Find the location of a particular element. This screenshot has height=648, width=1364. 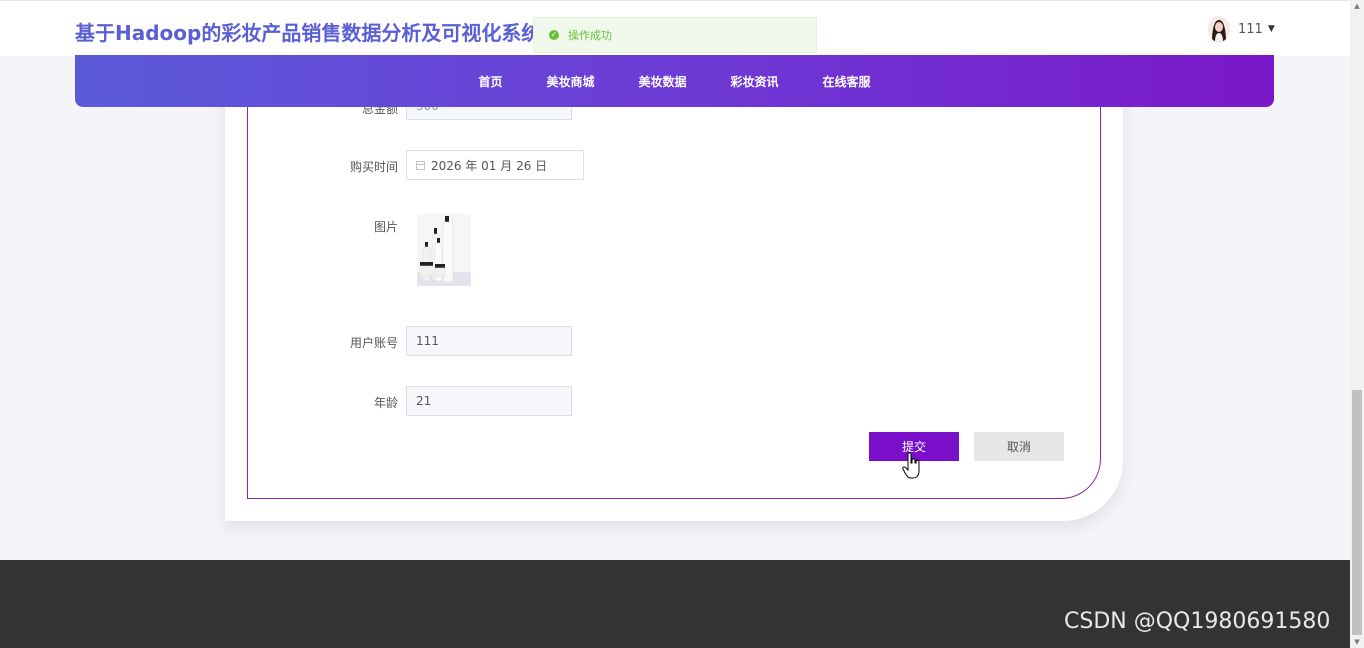

purchase-time-picker: 2026 年 01 月 26 日 is located at coordinates (495, 165).